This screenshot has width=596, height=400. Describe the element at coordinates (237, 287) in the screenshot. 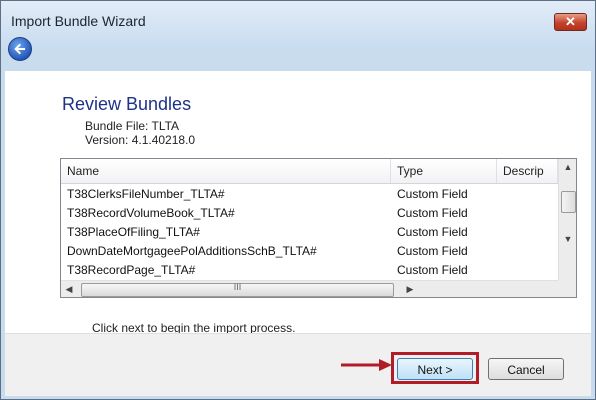

I see `scroll-grip-icon: III` at that location.